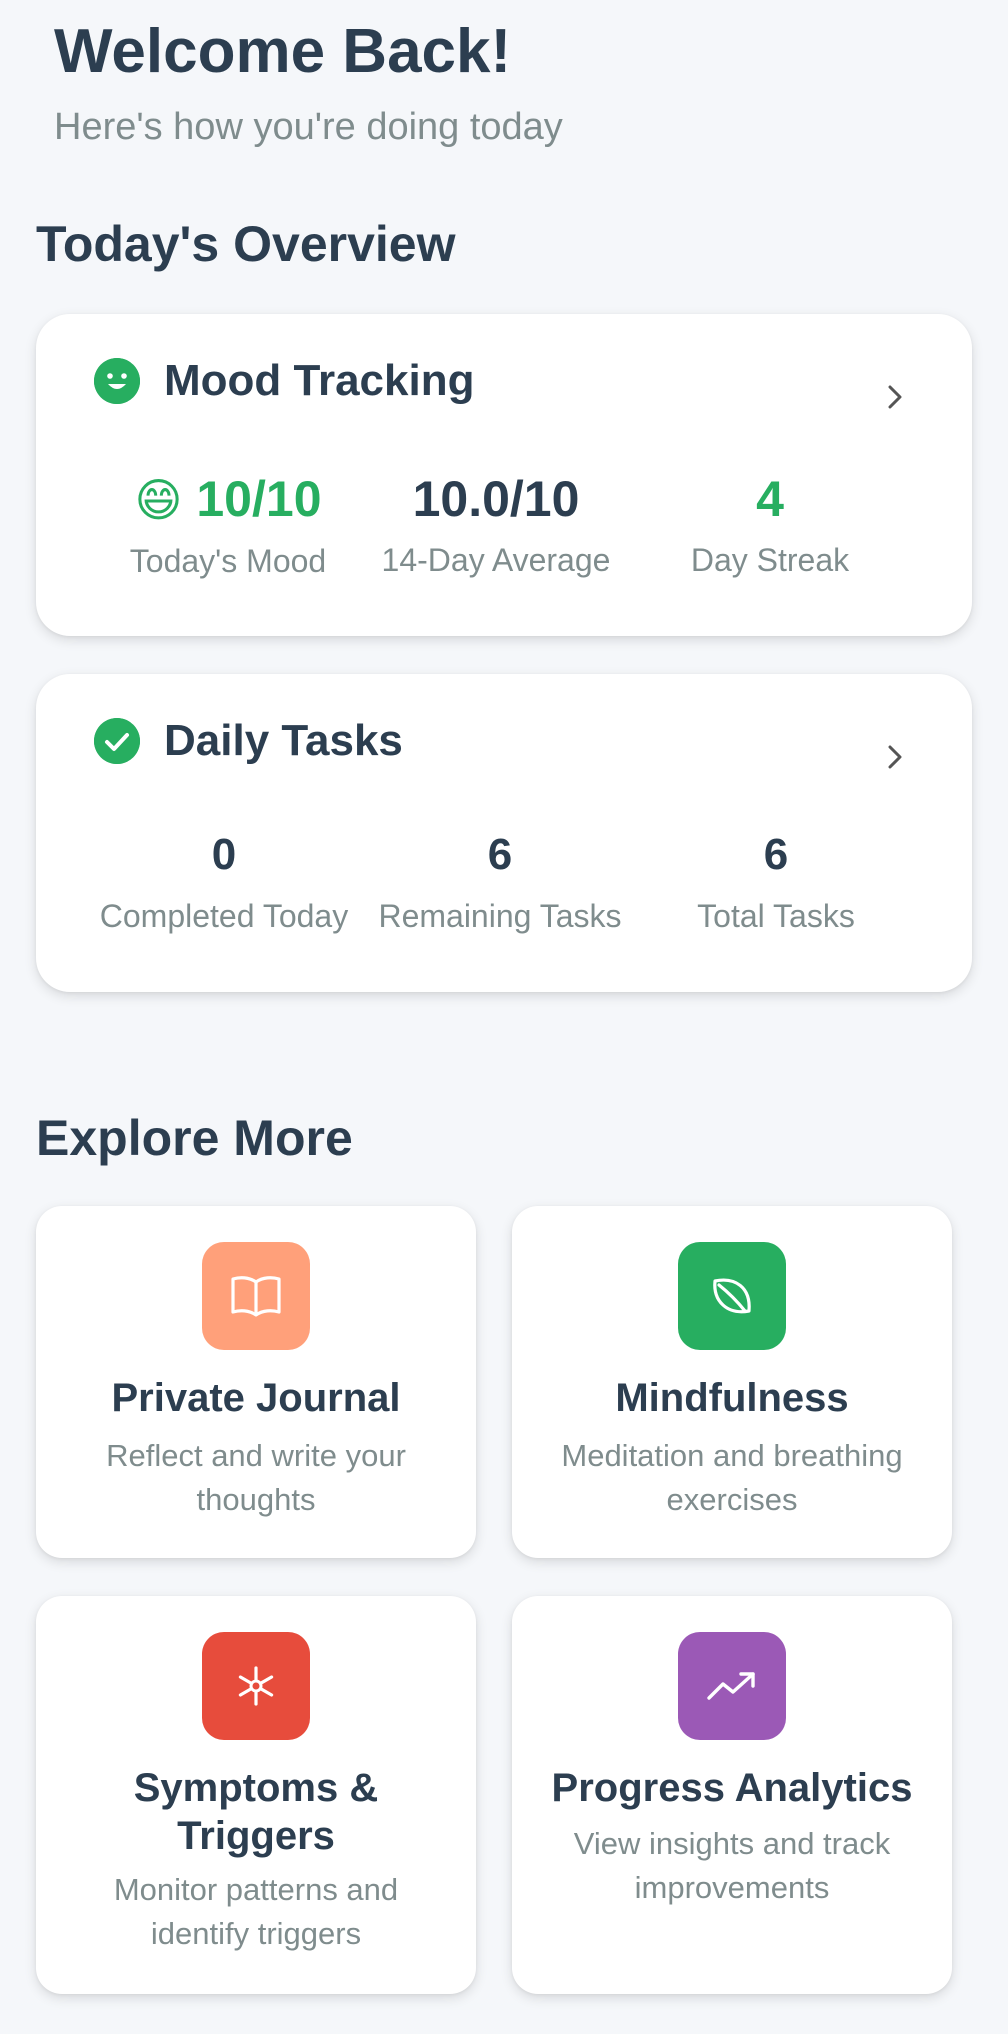  What do you see at coordinates (500, 883) in the screenshot?
I see `remaining-stat: 6 Remaining Tasks` at bounding box center [500, 883].